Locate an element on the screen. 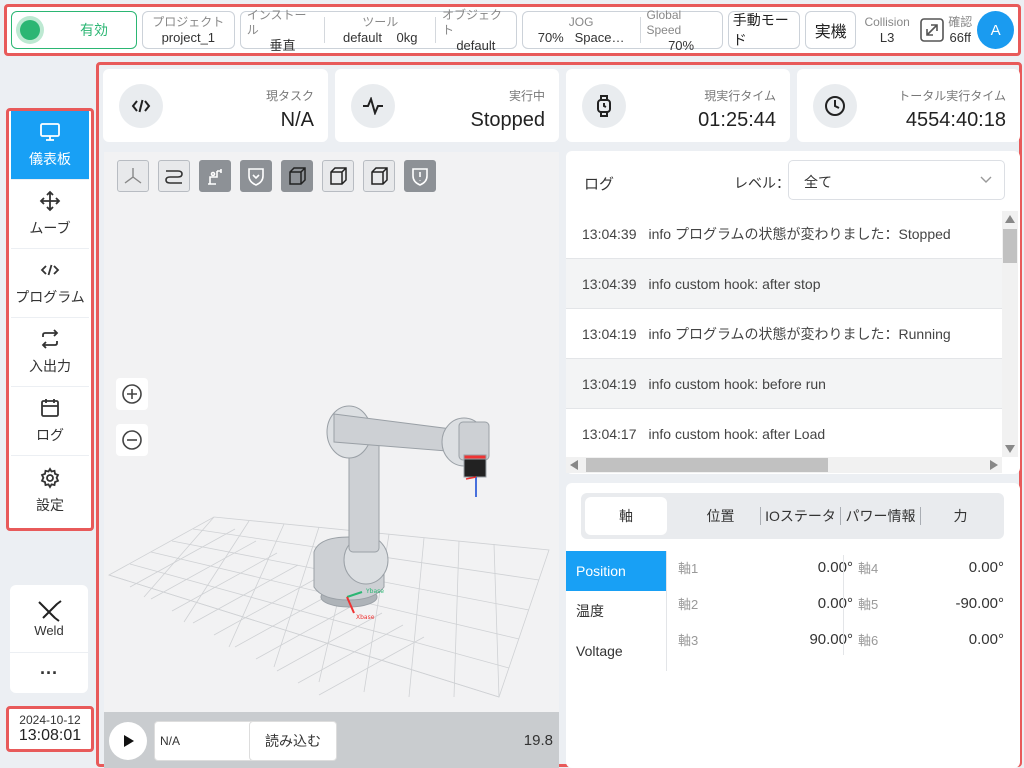 This screenshot has width=1024, height=768. log-entry: 13:04:19 info custom hook: before run is located at coordinates (784, 384).